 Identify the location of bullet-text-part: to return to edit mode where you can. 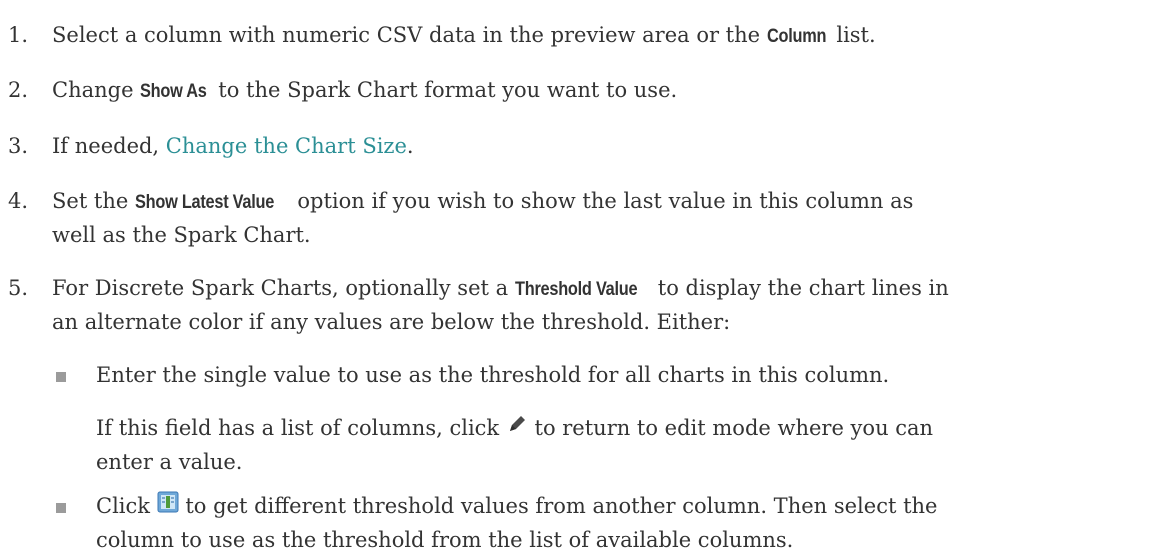
(730, 428).